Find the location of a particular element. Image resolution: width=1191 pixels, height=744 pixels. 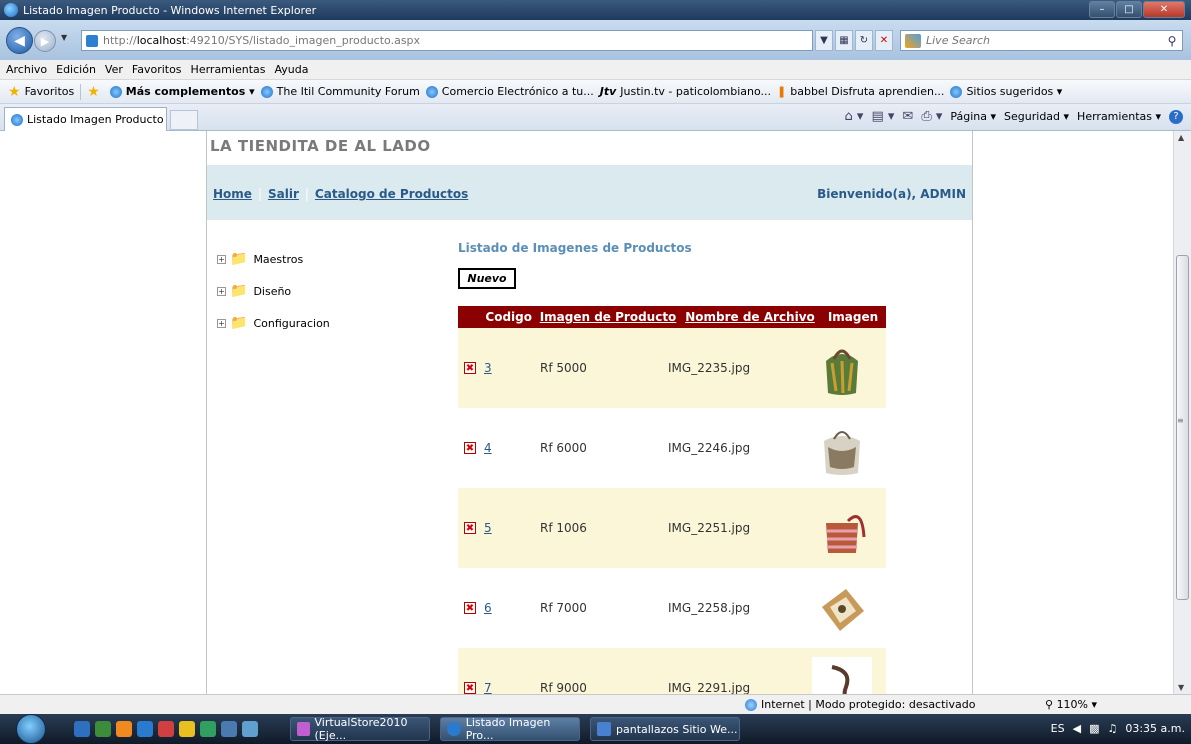

search-input is located at coordinates (1044, 40).